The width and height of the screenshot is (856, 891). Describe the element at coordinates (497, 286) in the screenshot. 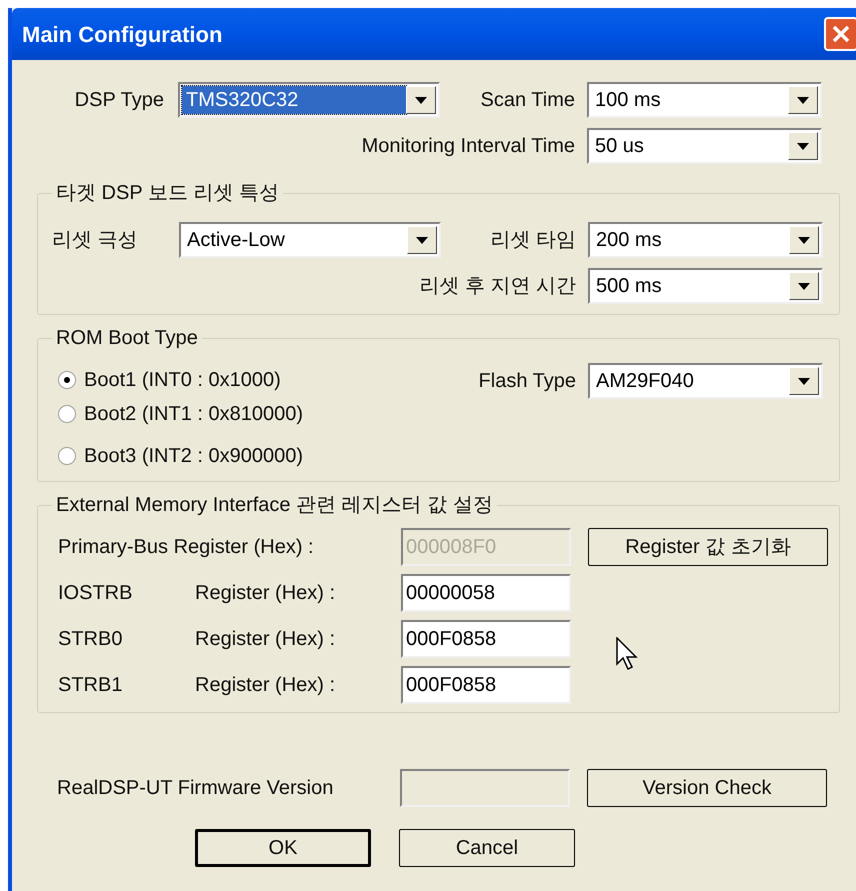

I see `field-label: 리셋 후 지연 시간` at that location.